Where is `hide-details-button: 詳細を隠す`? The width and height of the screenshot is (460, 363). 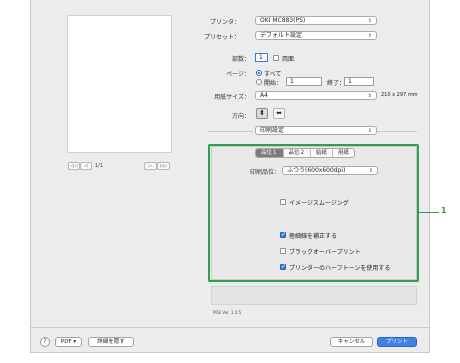 hide-details-button: 詳細を隠す is located at coordinates (111, 342).